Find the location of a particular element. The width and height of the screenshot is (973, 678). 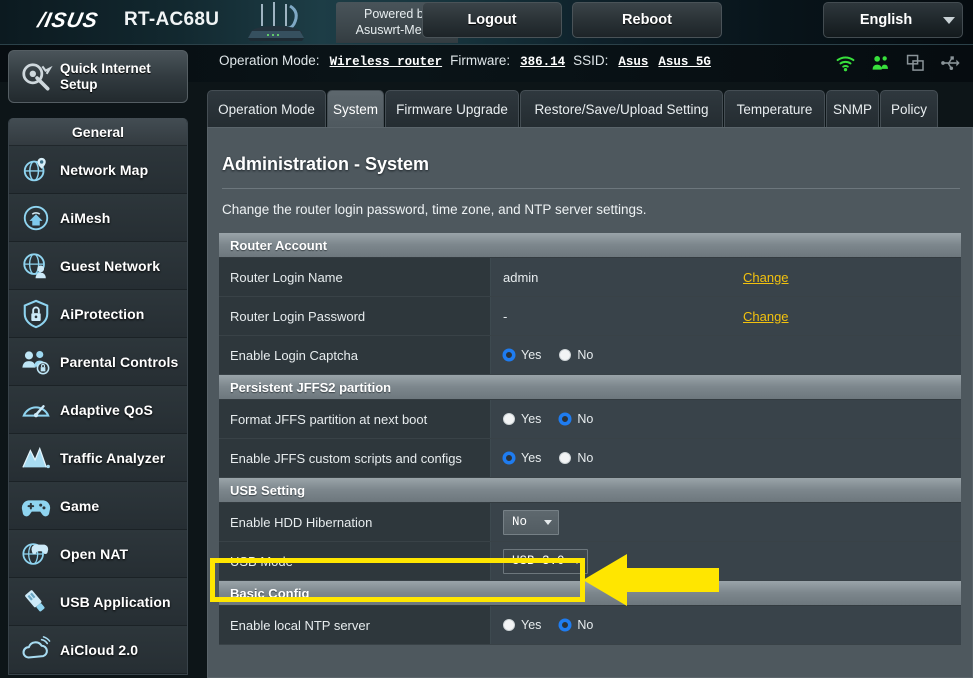

sidebar-item-label: AiMesh is located at coordinates (85, 217).